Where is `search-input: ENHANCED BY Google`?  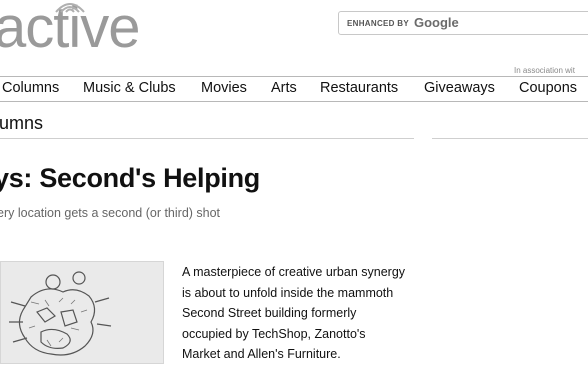 search-input: ENHANCED BY Google is located at coordinates (463, 23).